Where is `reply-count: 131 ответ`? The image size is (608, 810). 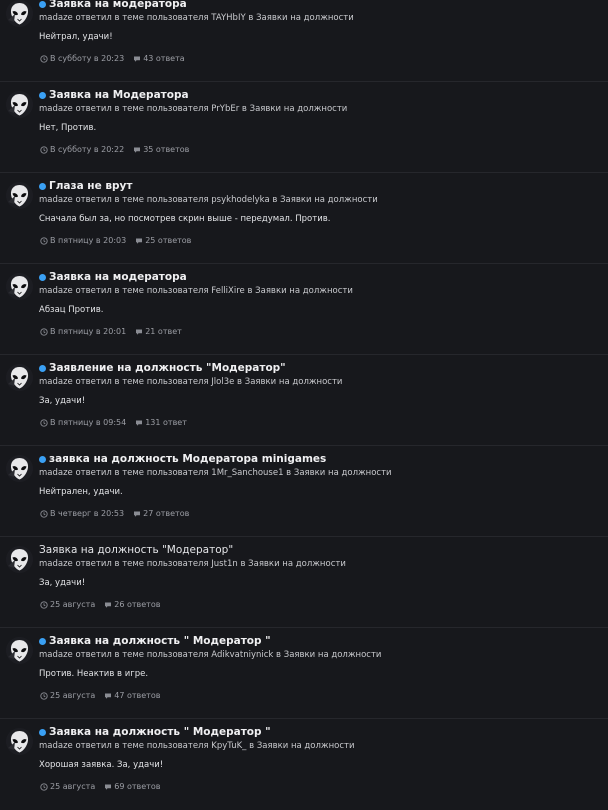 reply-count: 131 ответ is located at coordinates (161, 422).